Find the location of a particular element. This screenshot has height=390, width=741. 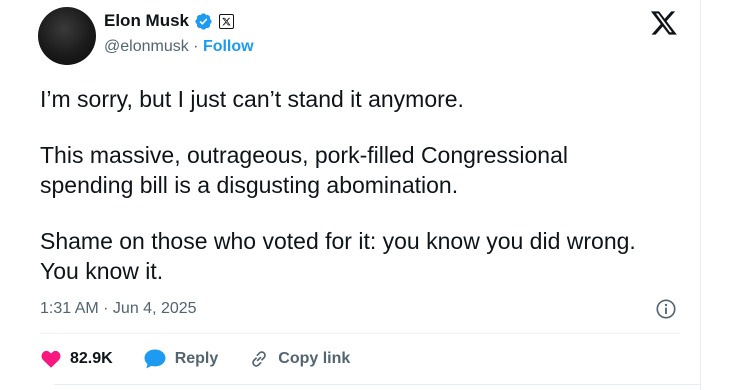

reply-label: Reply is located at coordinates (196, 358).